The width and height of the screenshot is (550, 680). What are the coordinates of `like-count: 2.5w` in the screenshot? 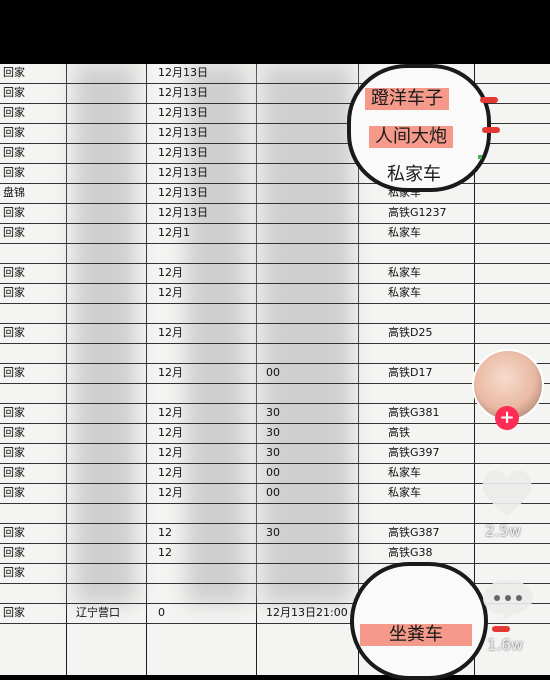 It's located at (503, 531).